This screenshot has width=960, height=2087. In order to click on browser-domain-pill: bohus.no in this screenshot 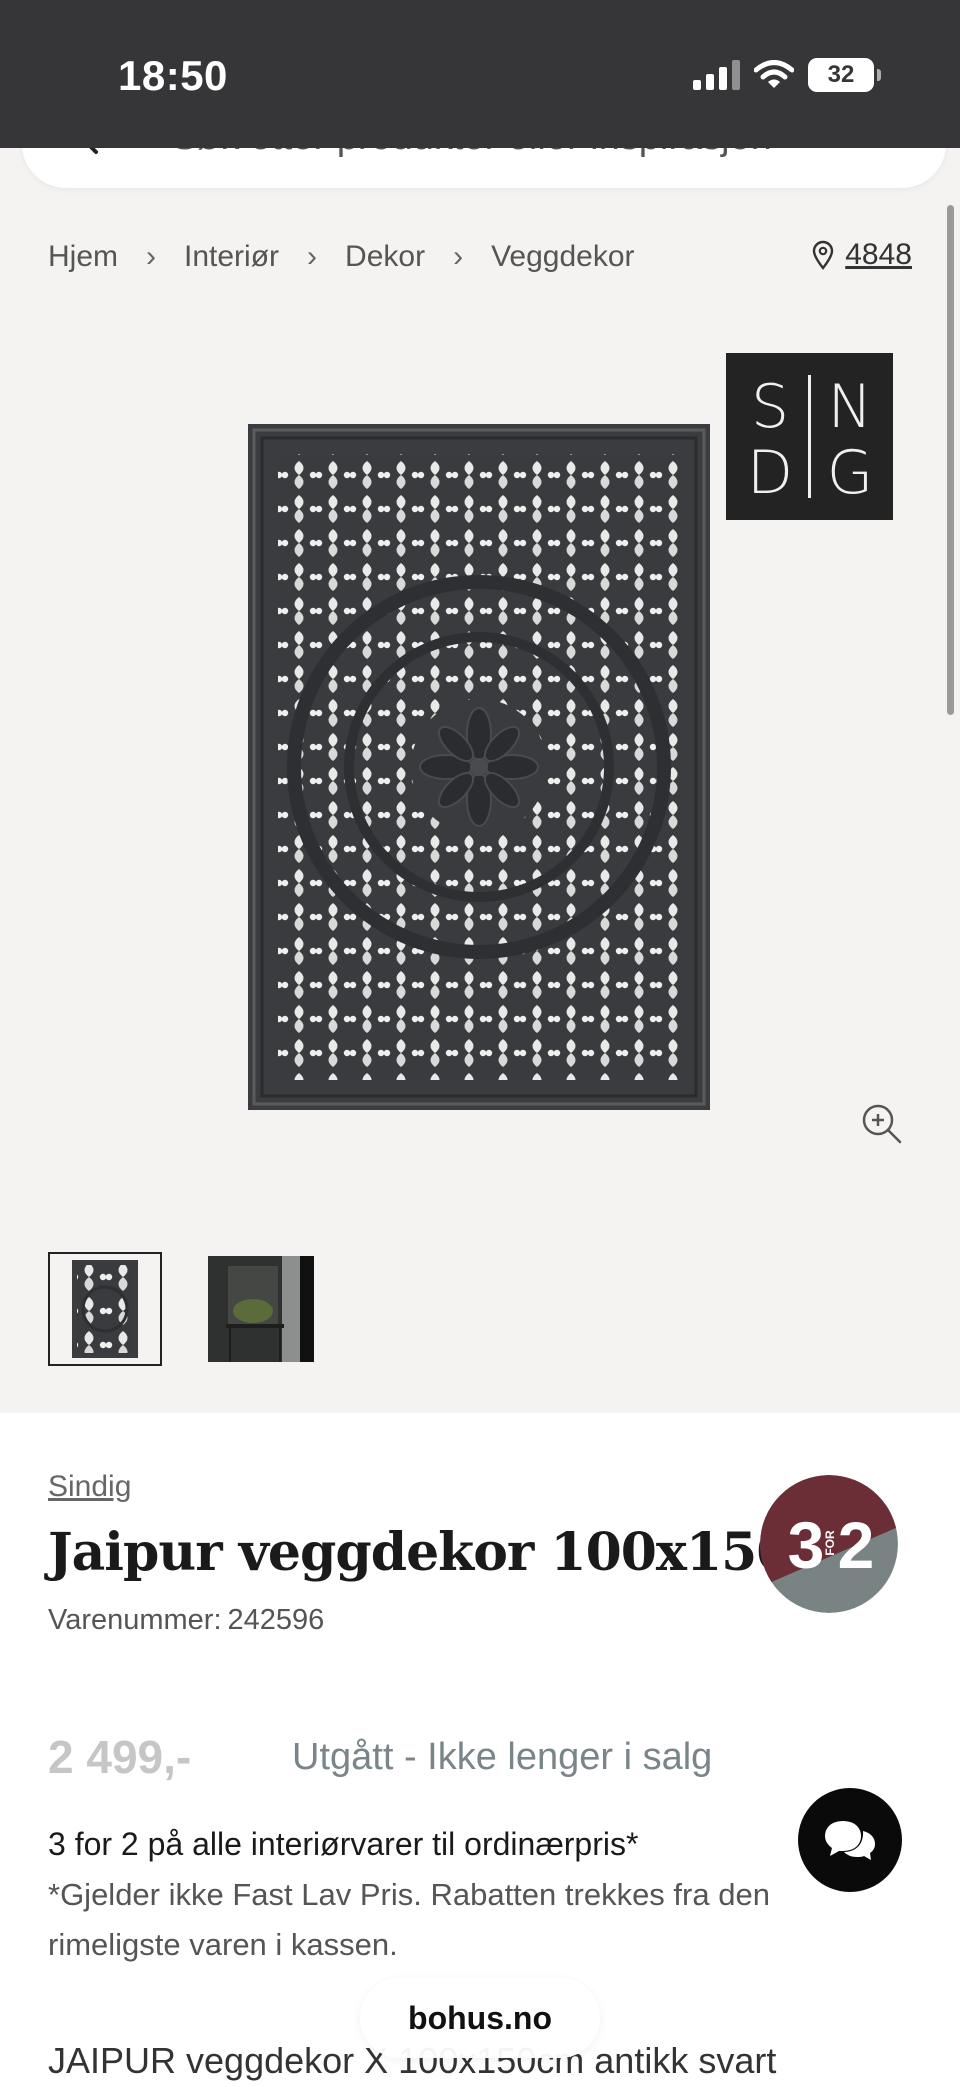, I will do `click(480, 2018)`.